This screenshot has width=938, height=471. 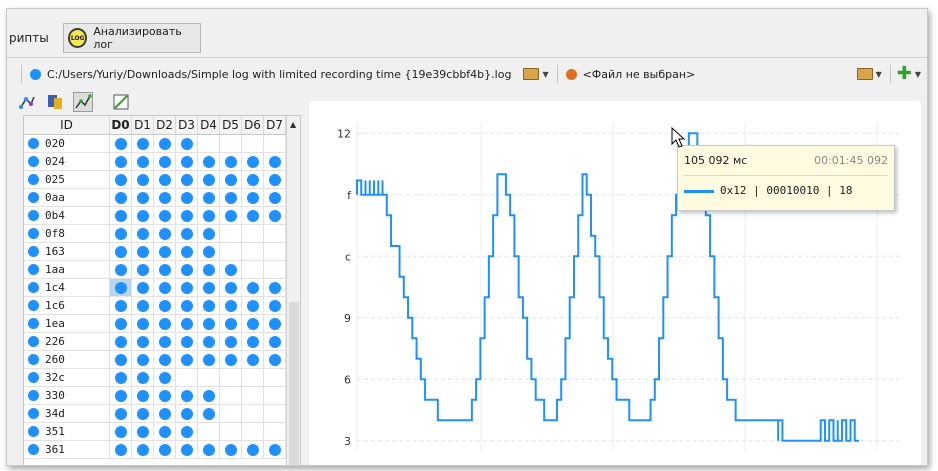 I want to click on table-row: 0b4, so click(x=155, y=216).